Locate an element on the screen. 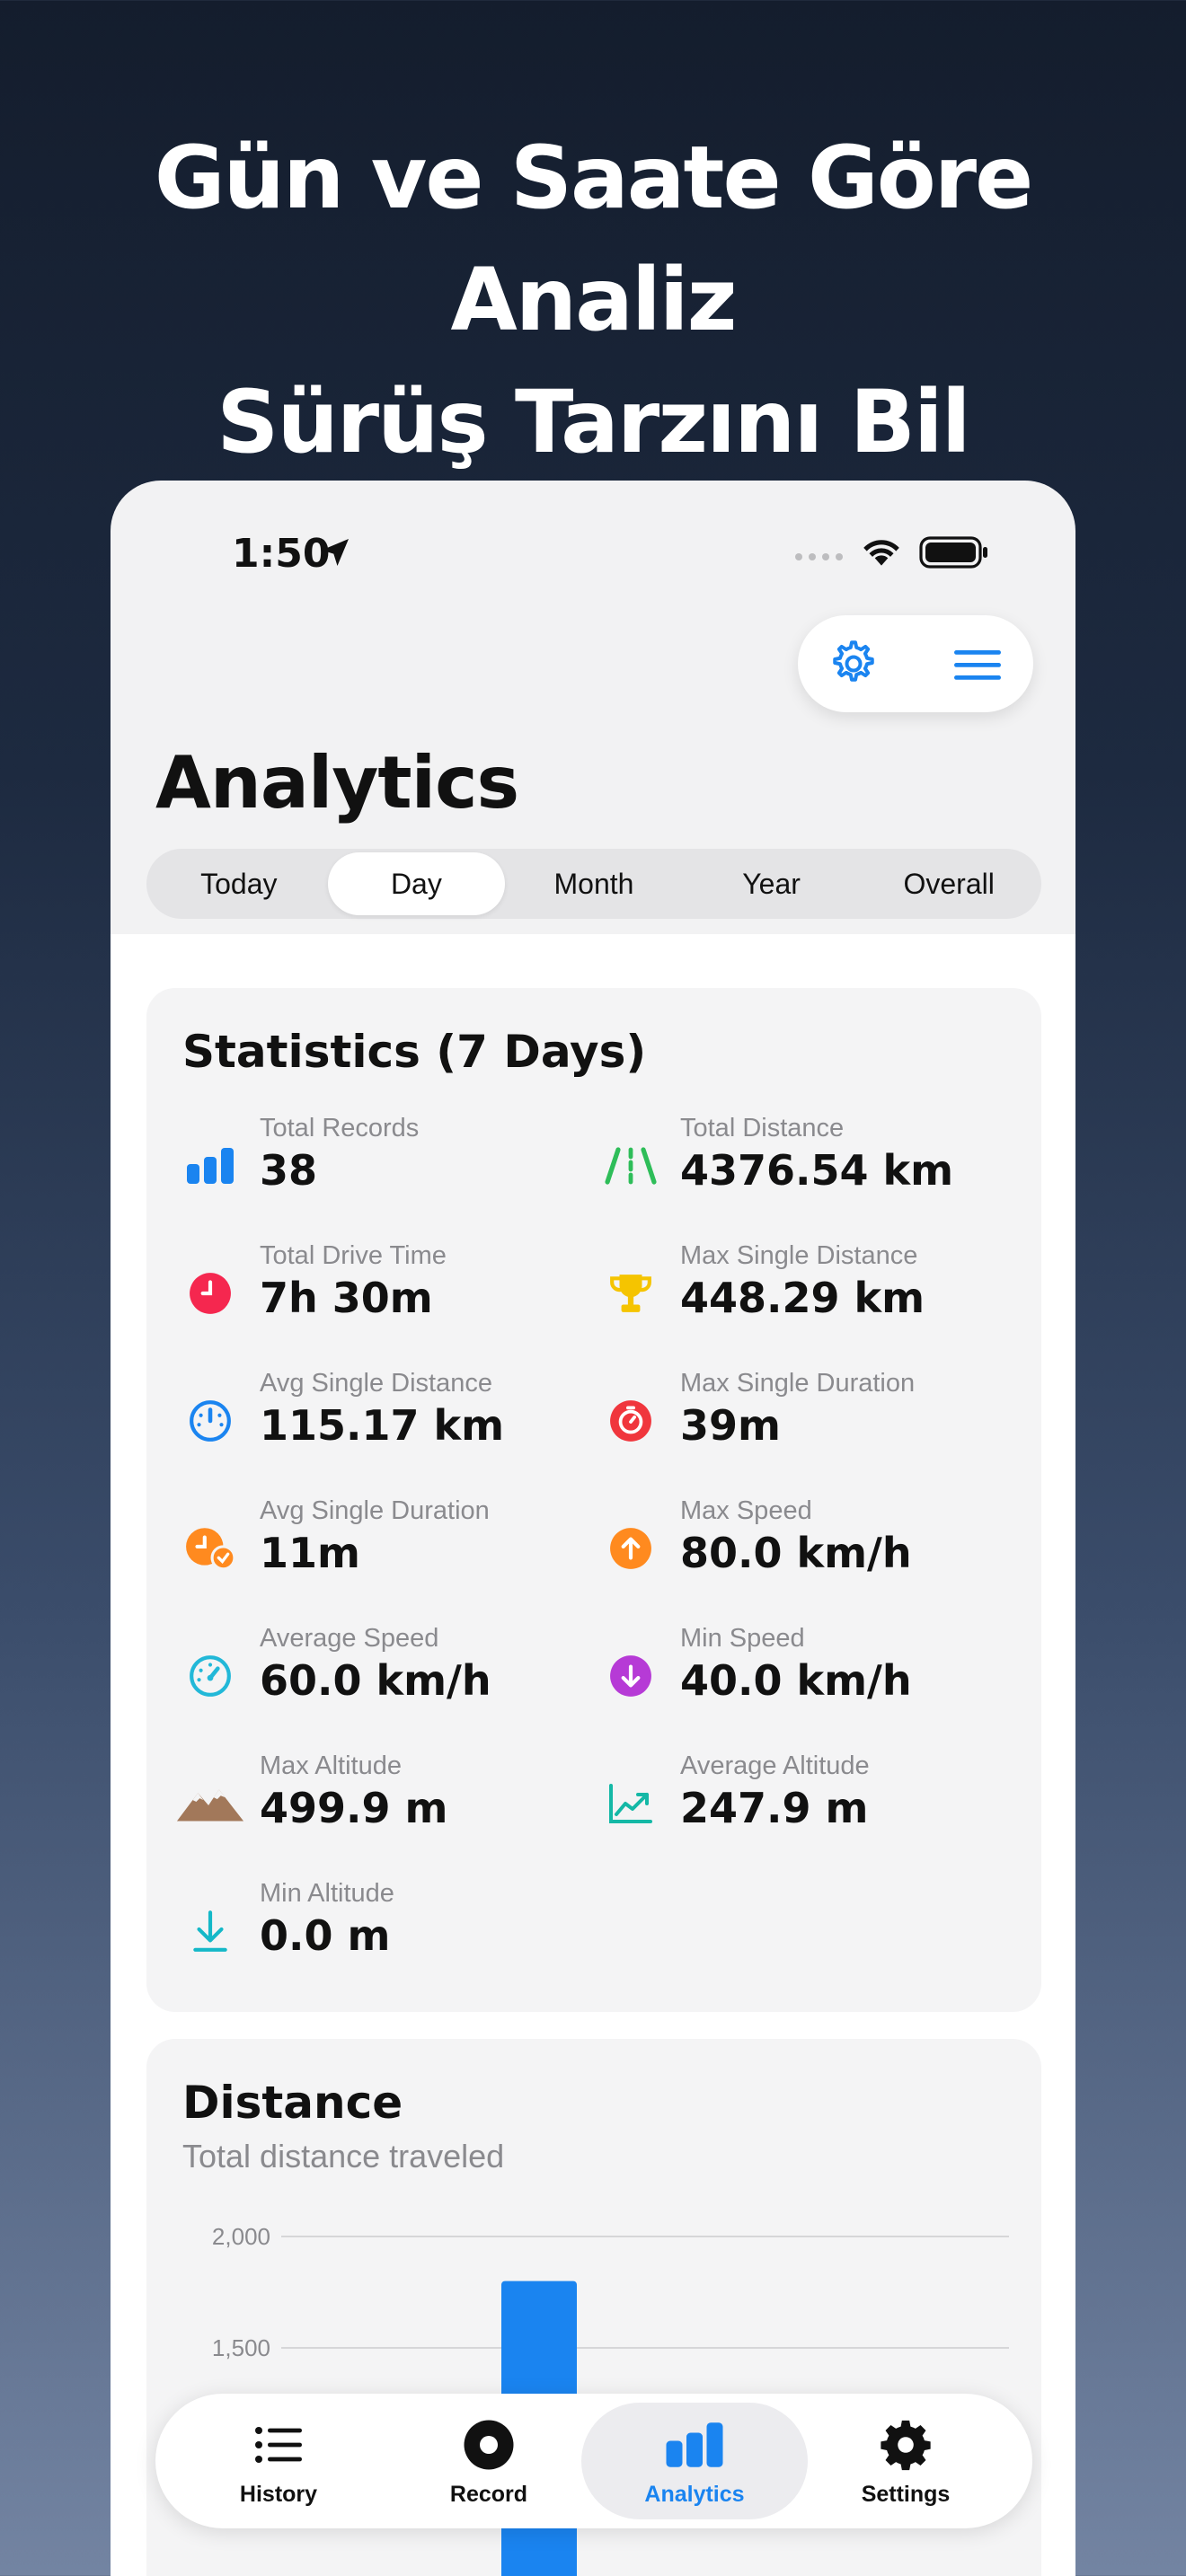 The width and height of the screenshot is (1186, 2576). list-icon is located at coordinates (278, 2444).